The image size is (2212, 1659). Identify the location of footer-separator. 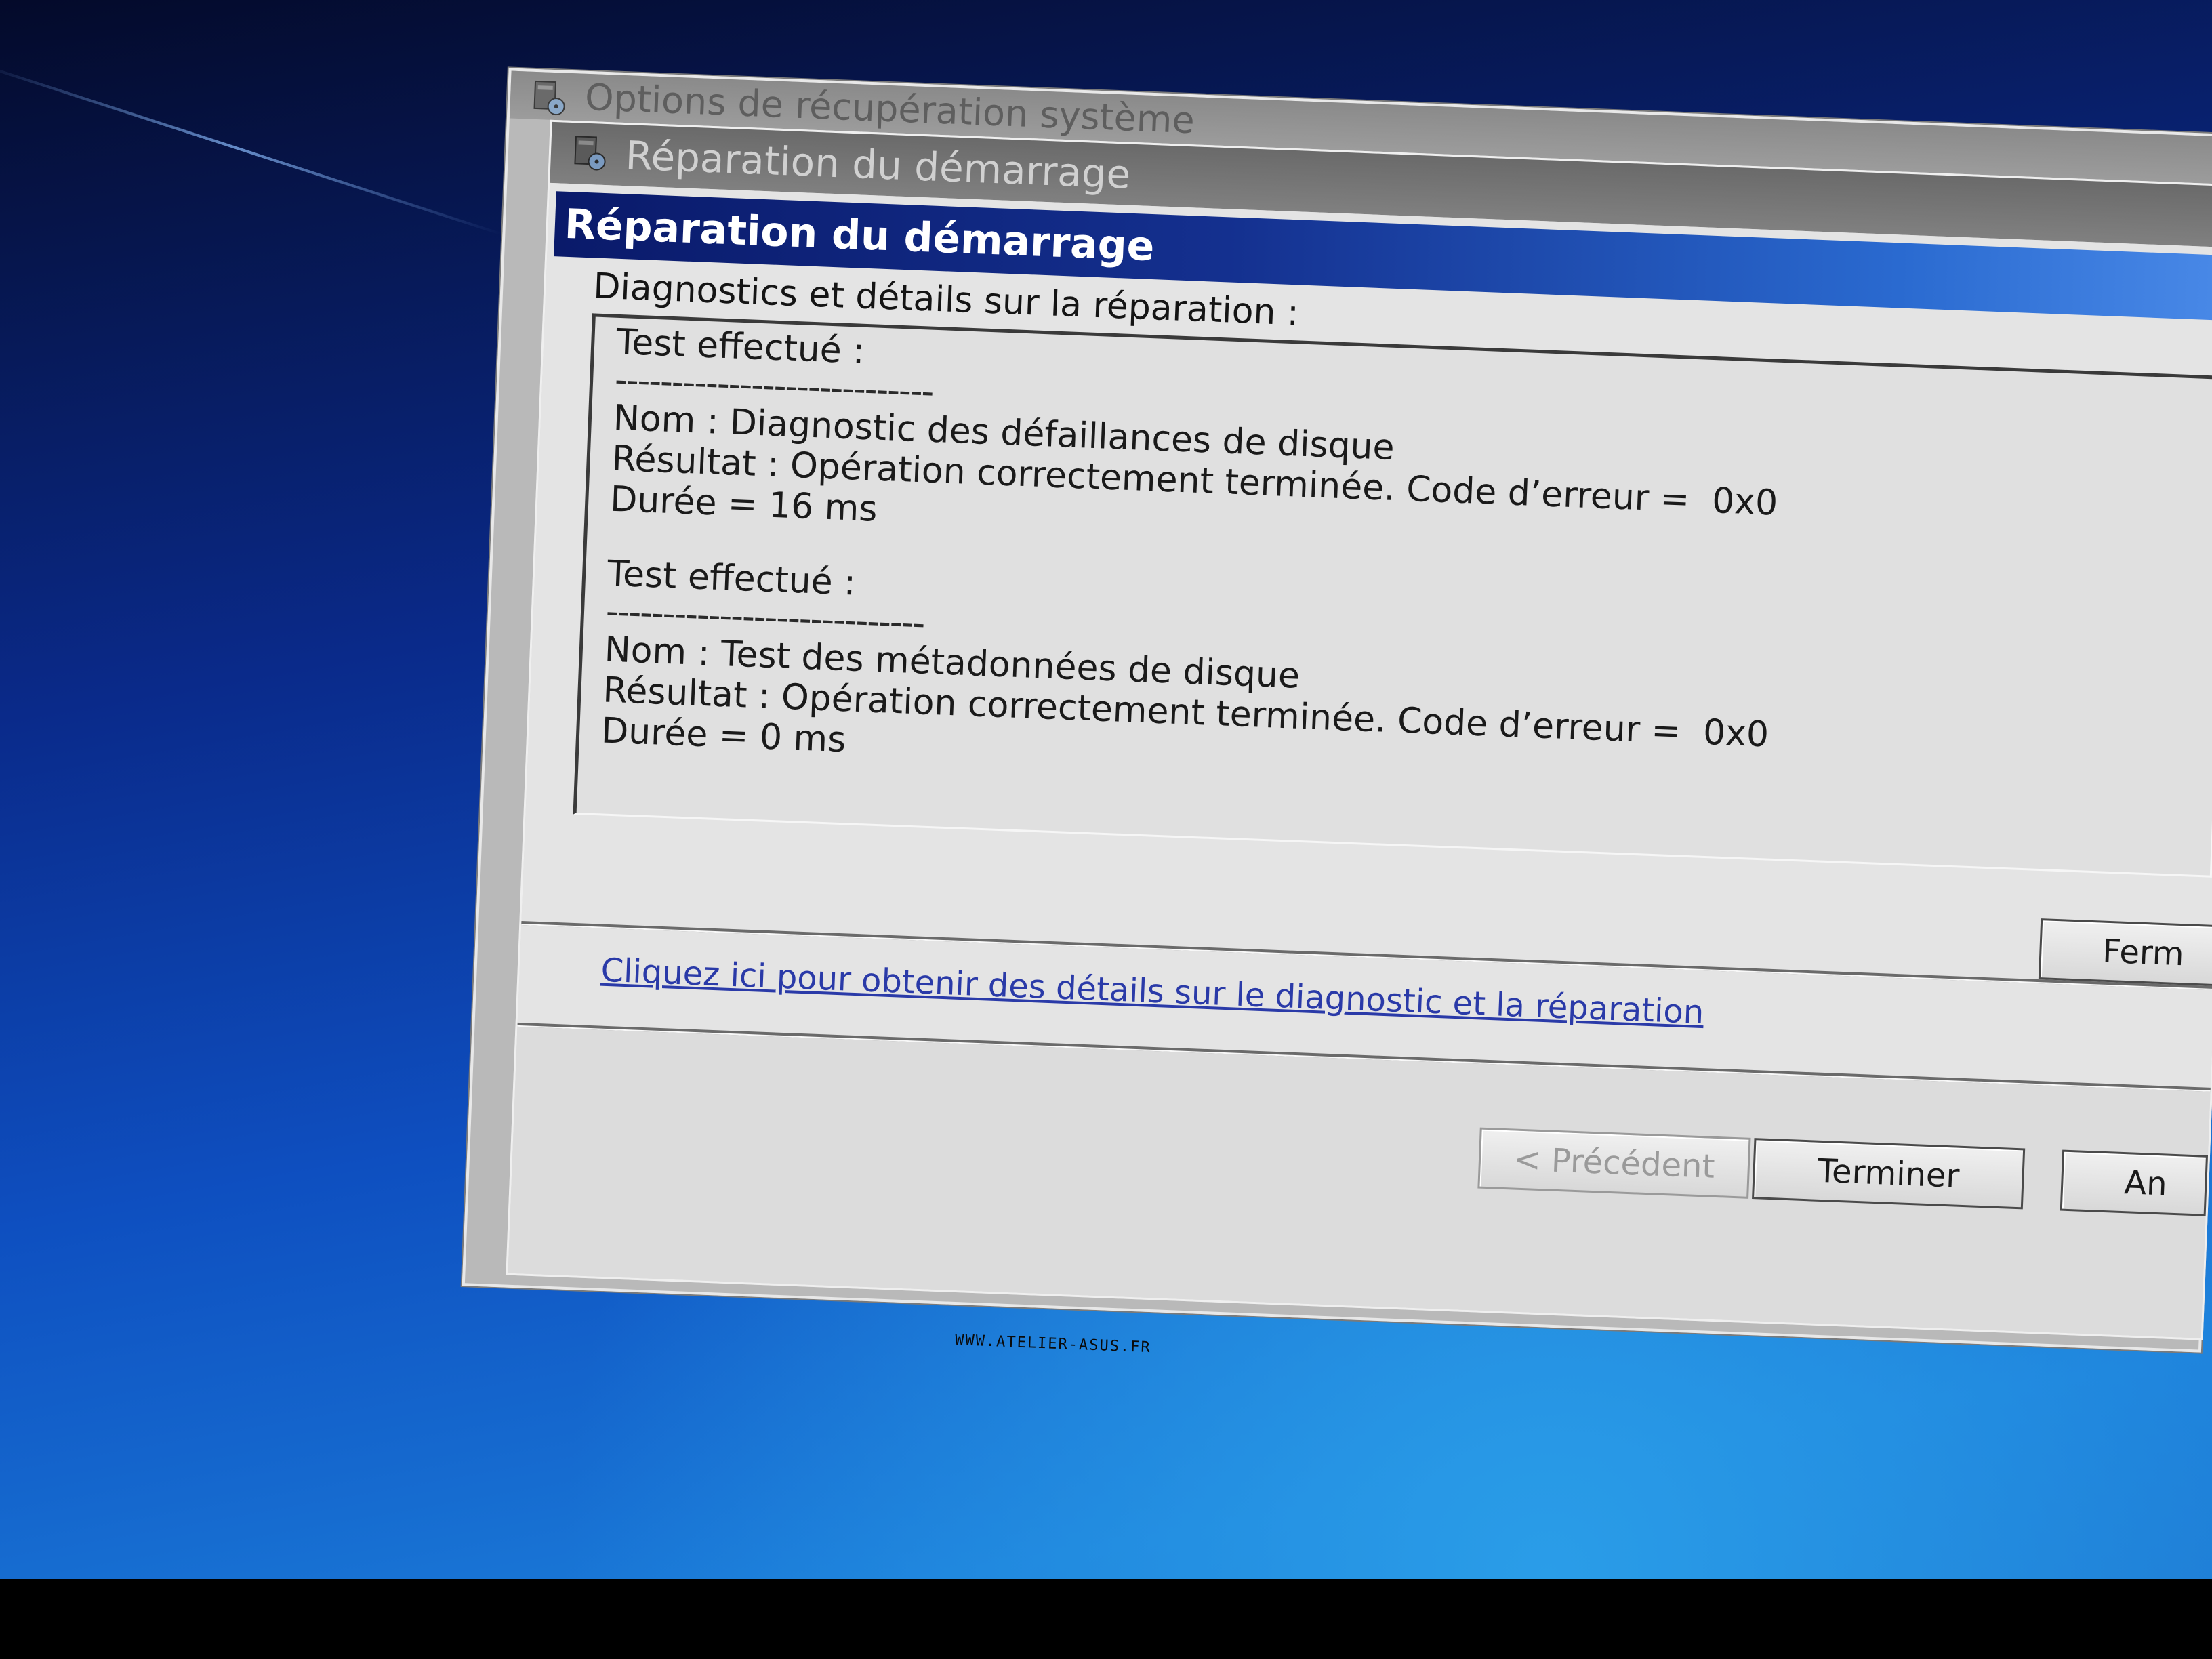
(1364, 1057).